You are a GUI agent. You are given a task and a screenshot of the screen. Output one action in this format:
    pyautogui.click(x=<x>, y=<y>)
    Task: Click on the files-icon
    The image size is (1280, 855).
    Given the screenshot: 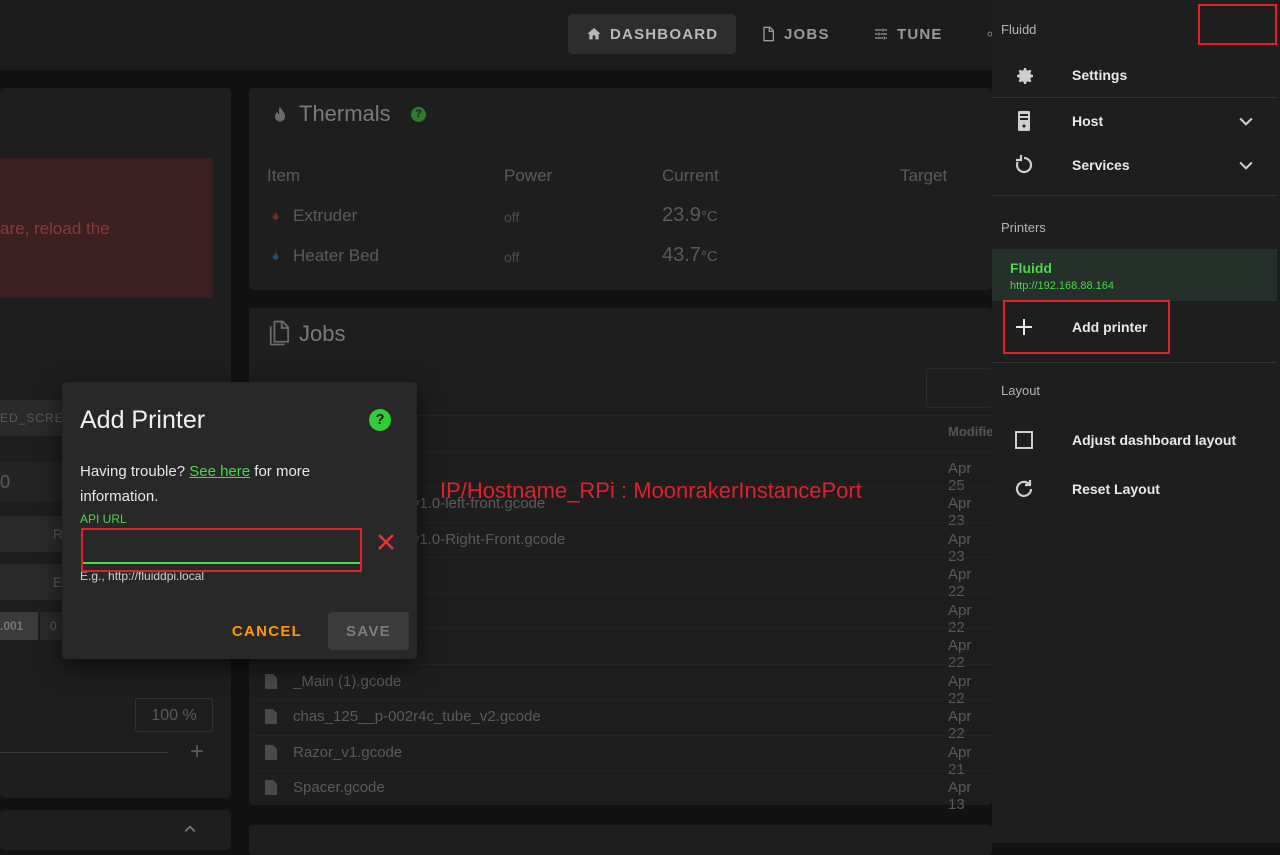 What is the action you would take?
    pyautogui.click(x=279, y=333)
    